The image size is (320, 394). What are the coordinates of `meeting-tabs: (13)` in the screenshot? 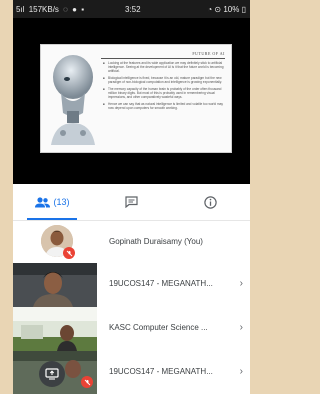 It's located at (131, 202).